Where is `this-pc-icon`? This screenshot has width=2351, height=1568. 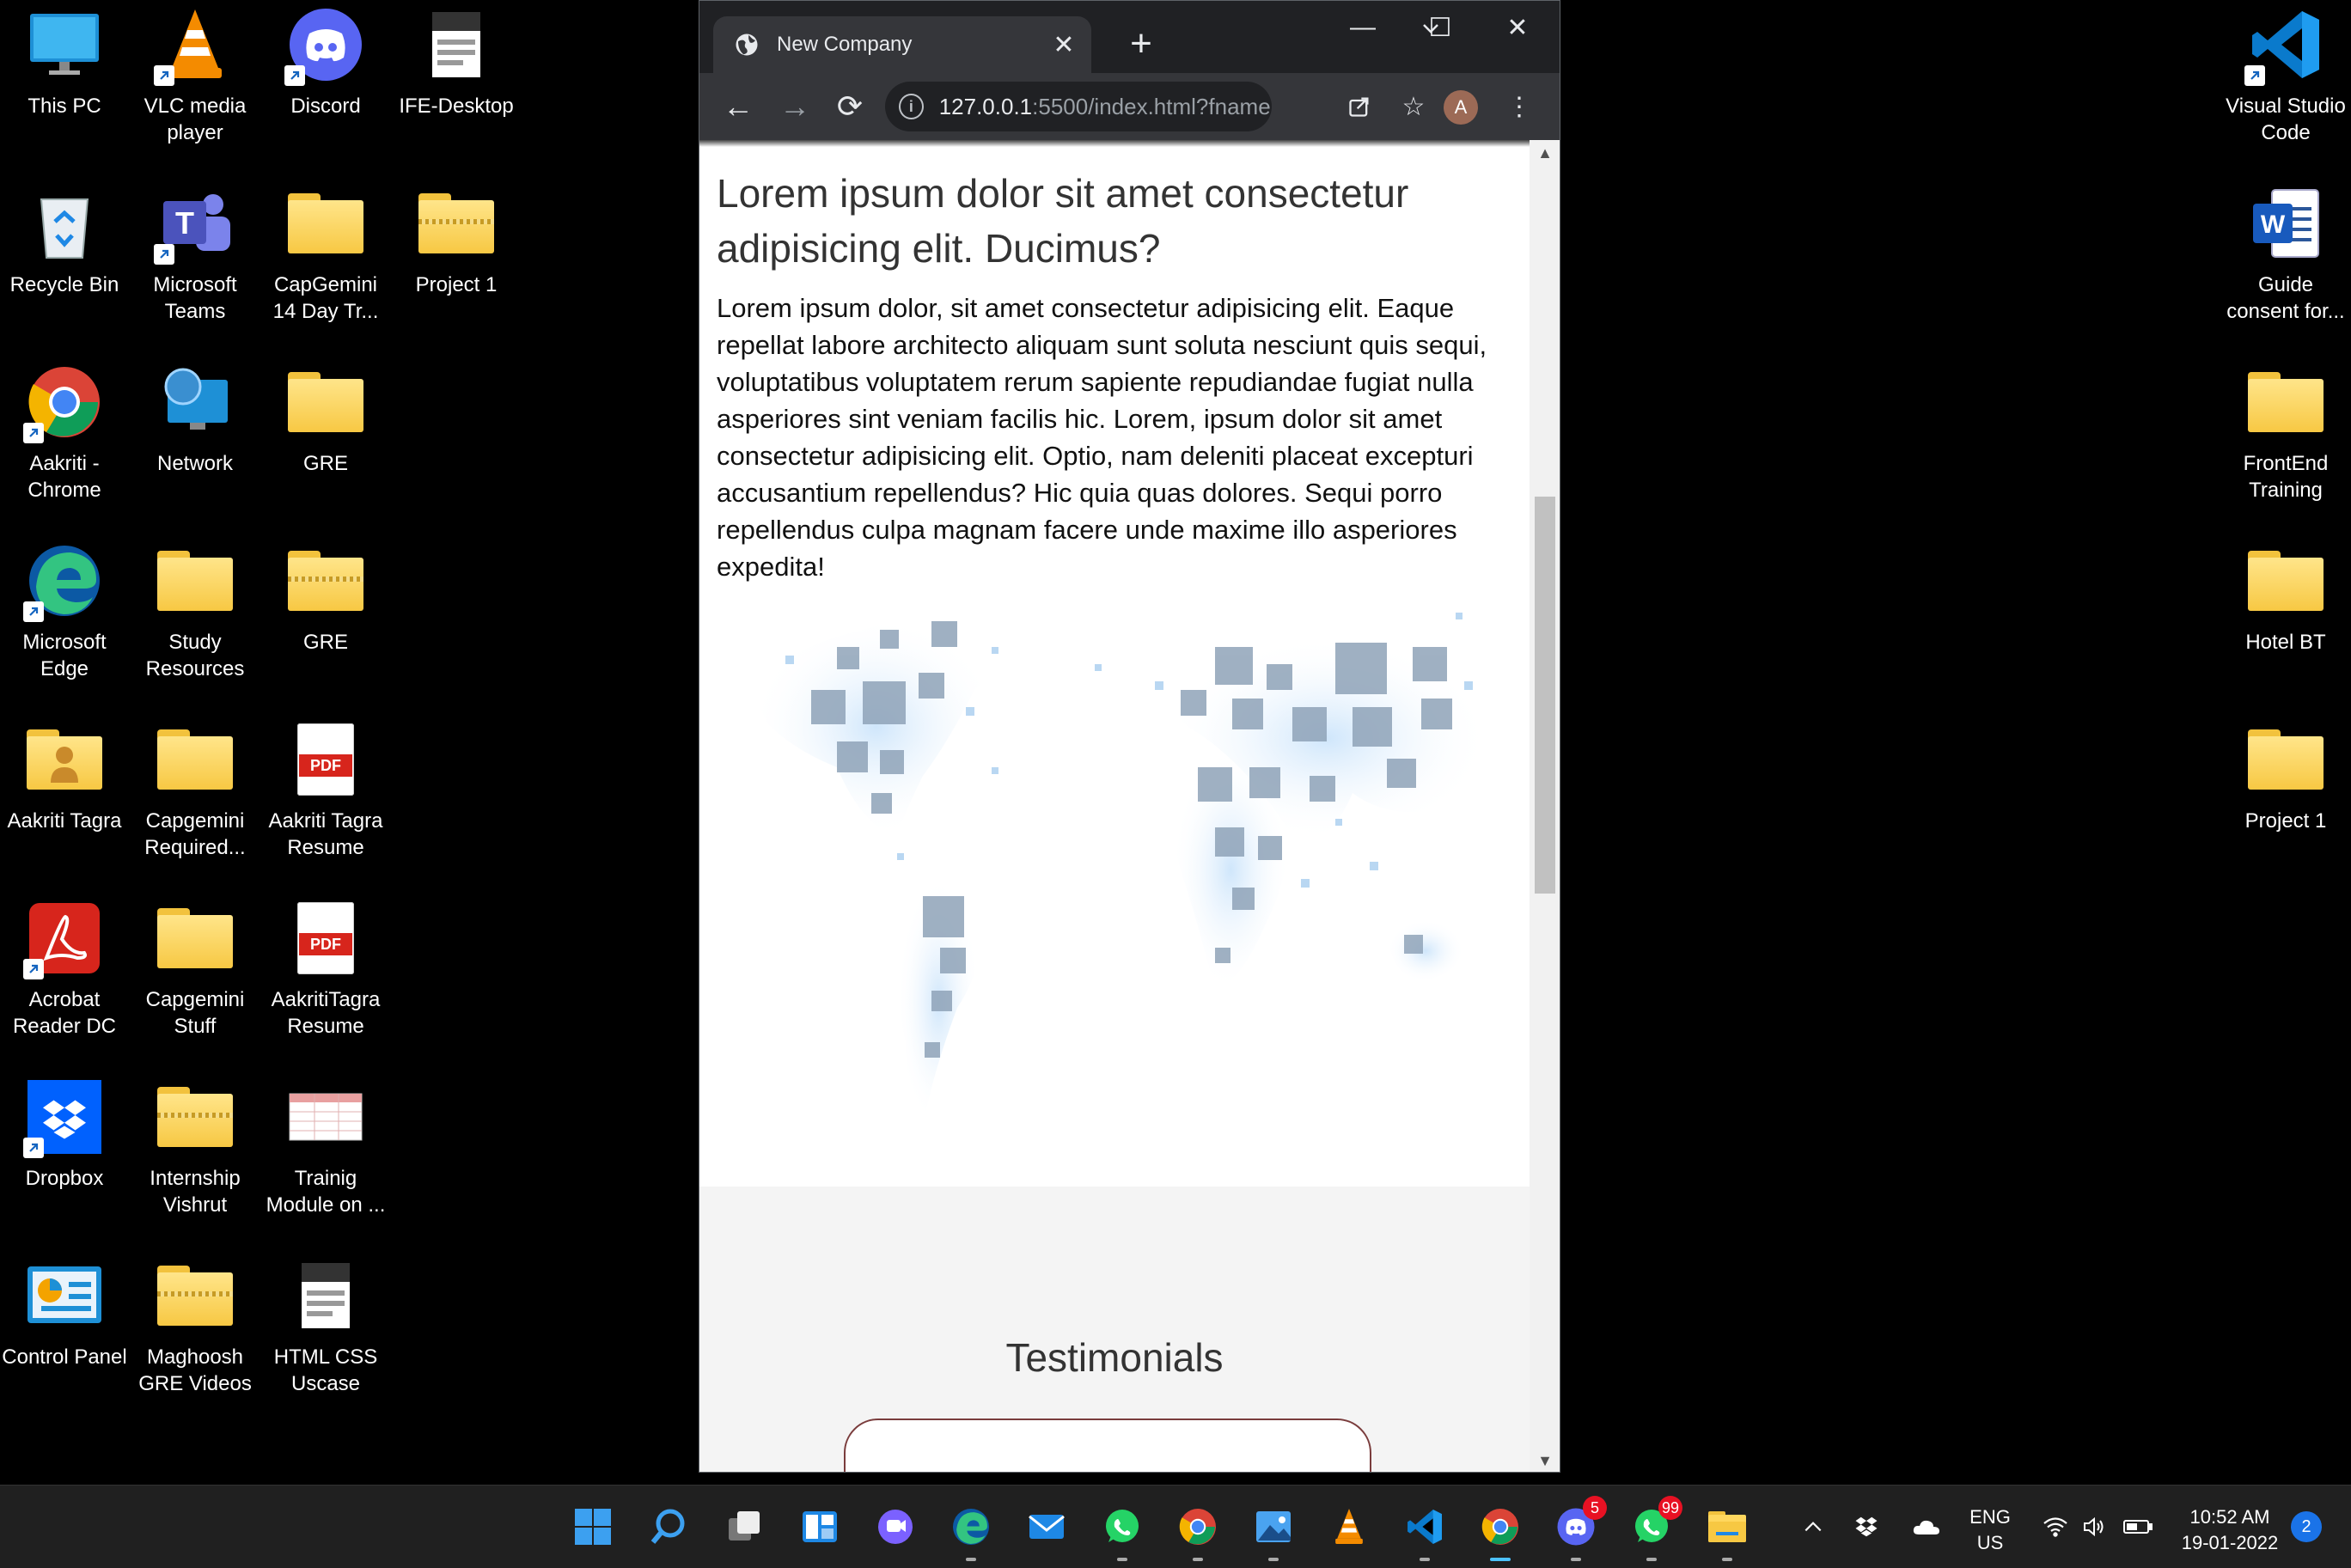
this-pc-icon is located at coordinates (64, 44).